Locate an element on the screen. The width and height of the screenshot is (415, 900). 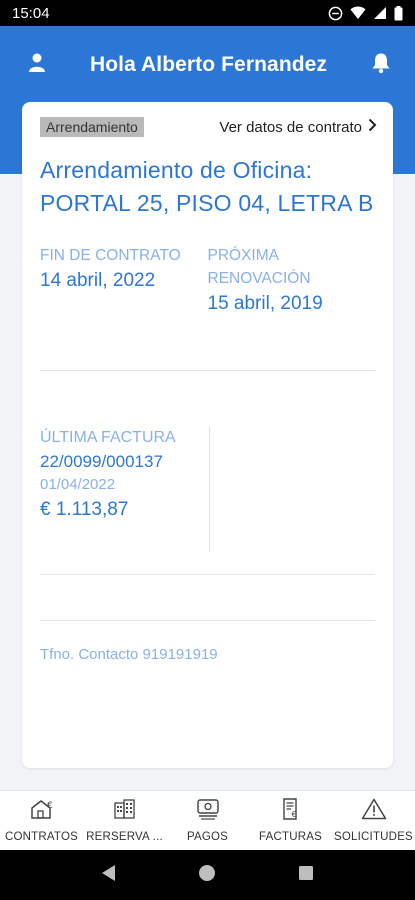
system-nav-bar is located at coordinates (207, 875).